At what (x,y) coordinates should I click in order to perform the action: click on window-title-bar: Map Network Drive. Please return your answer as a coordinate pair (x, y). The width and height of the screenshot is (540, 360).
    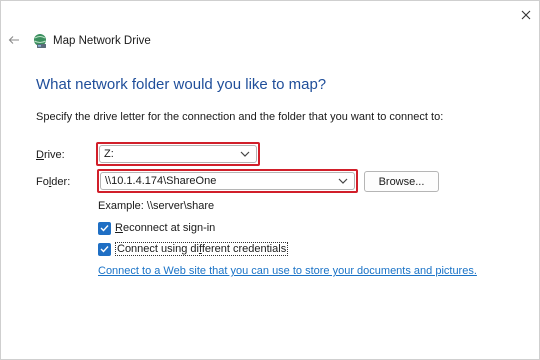
    Looking at the image, I should click on (91, 41).